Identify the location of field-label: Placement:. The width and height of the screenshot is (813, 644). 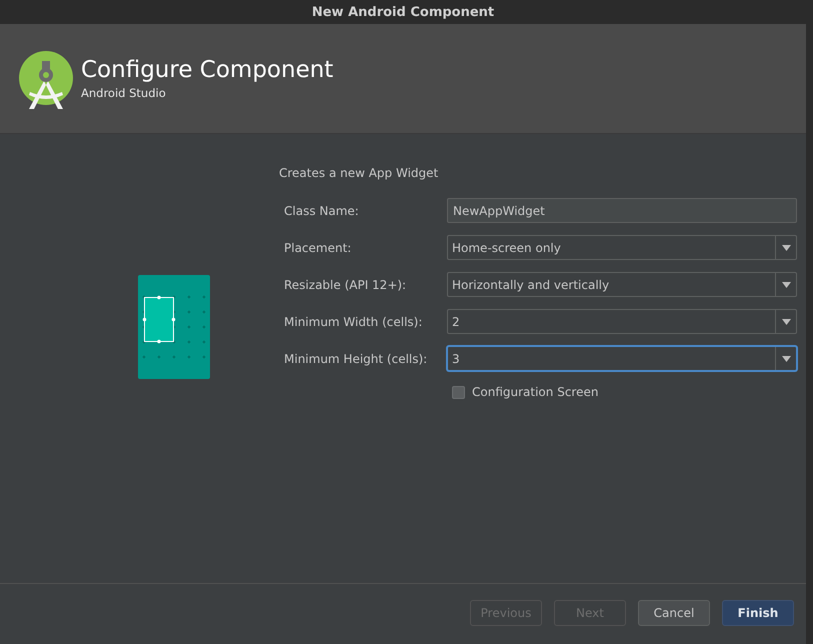
(318, 247).